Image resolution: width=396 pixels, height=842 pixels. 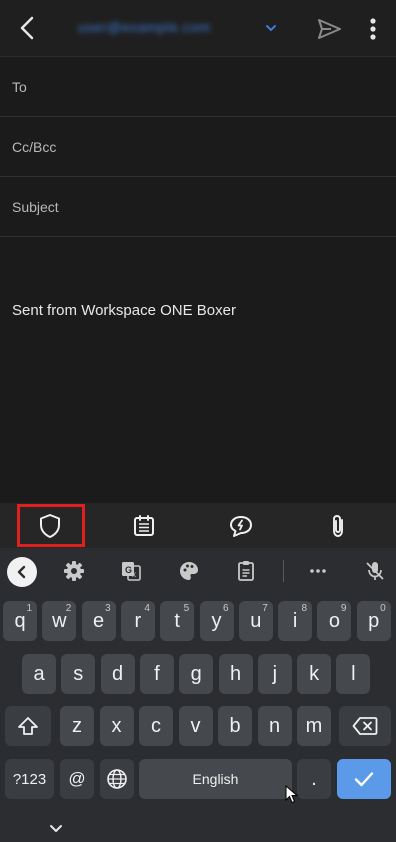 I want to click on voice-input-button, so click(x=375, y=571).